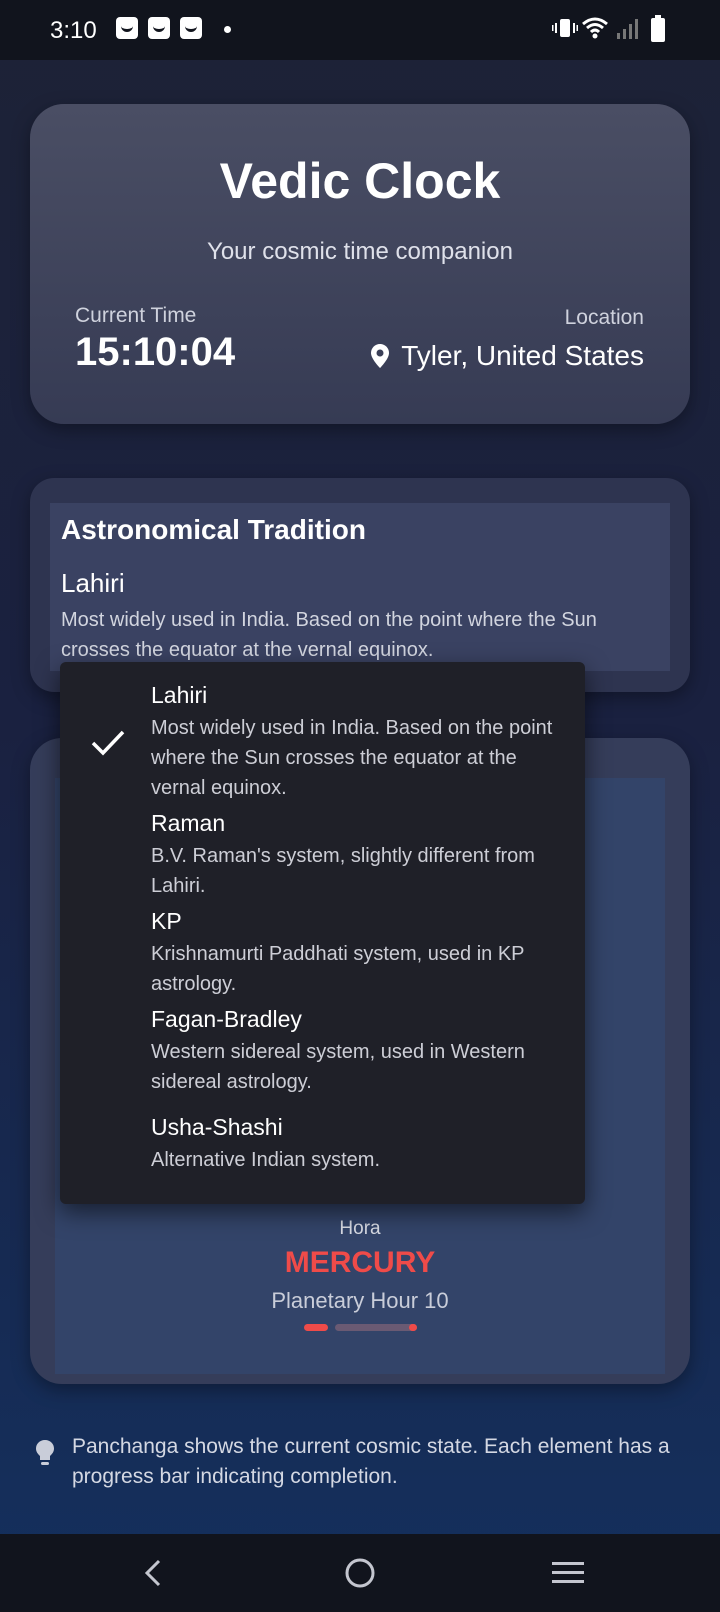 The height and width of the screenshot is (1612, 720). What do you see at coordinates (226, 1019) in the screenshot?
I see `option-name: Fagan-Bradley` at bounding box center [226, 1019].